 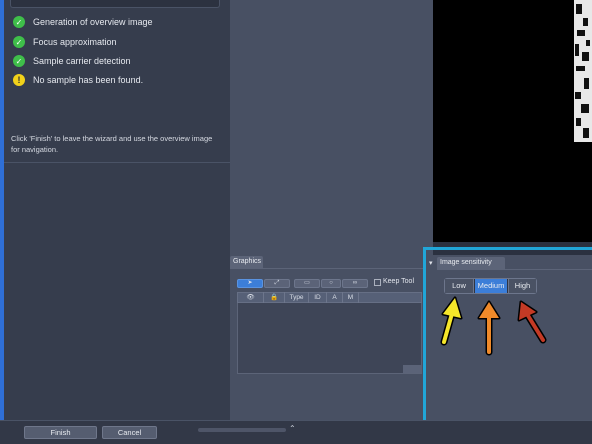 What do you see at coordinates (60, 432) in the screenshot?
I see `finish-button: Finish` at bounding box center [60, 432].